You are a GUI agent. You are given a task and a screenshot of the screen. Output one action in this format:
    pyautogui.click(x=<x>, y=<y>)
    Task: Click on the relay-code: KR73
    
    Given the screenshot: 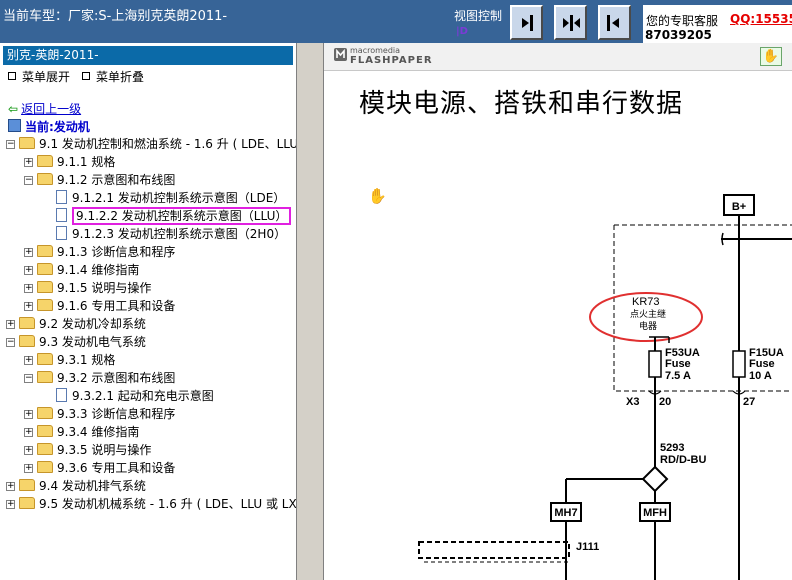 What is the action you would take?
    pyautogui.click(x=646, y=302)
    